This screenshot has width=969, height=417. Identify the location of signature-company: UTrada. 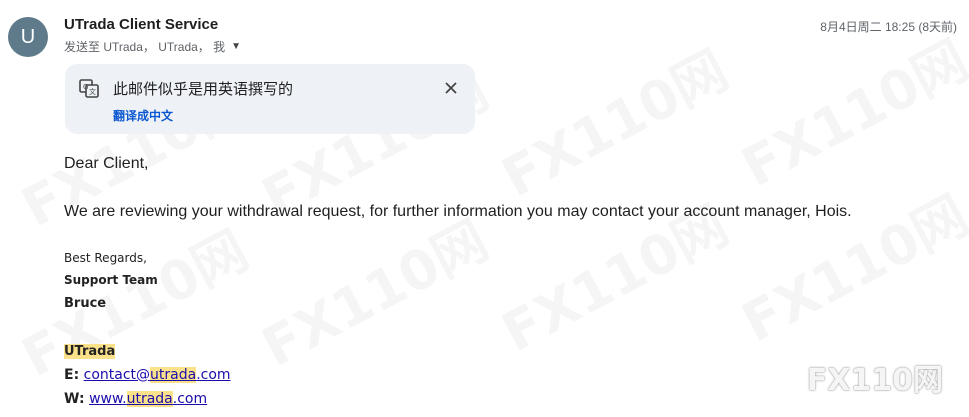
(90, 351).